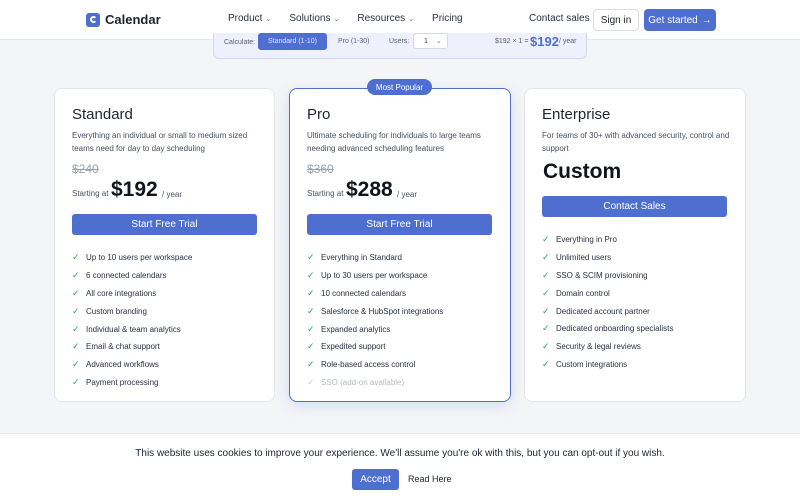 The height and width of the screenshot is (500, 800). Describe the element at coordinates (382, 311) in the screenshot. I see `feature-label: Salesforce & HubSpot integrations` at that location.